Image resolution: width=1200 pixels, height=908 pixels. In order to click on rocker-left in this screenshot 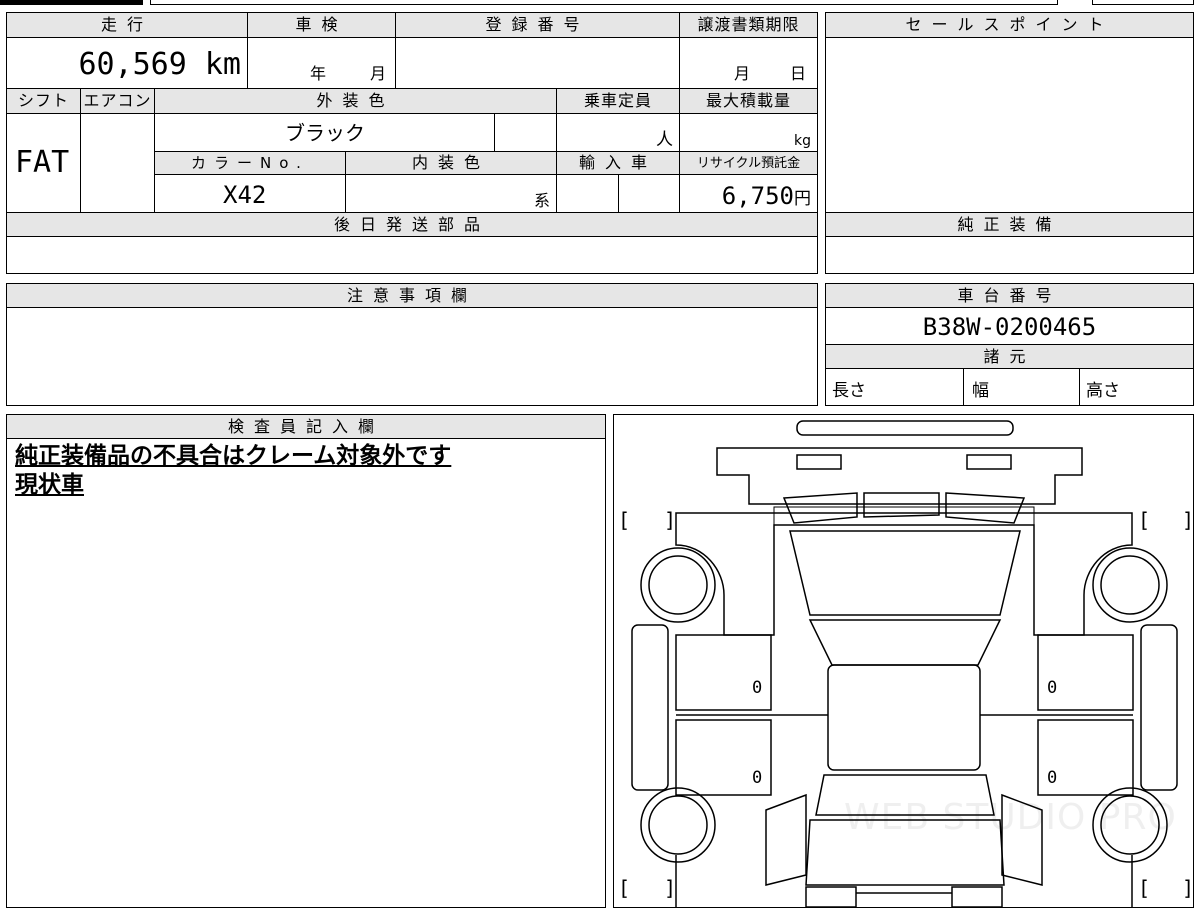, I will do `click(650, 707)`.